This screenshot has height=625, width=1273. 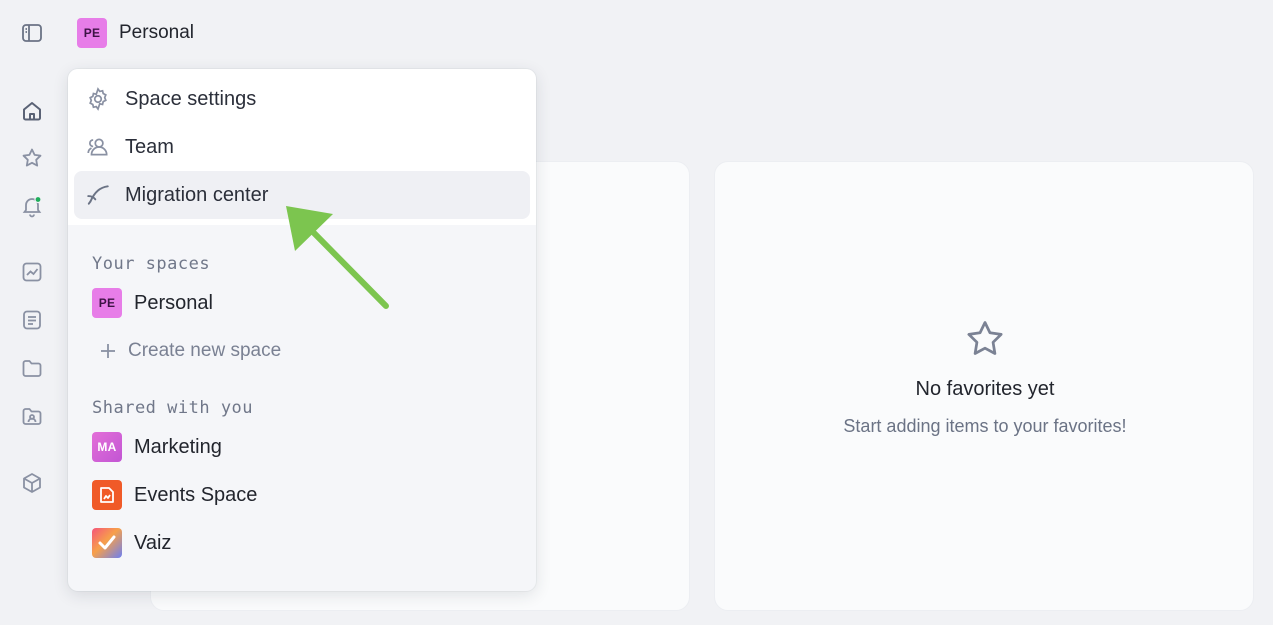 What do you see at coordinates (107, 447) in the screenshot?
I see `space-badge: MA` at bounding box center [107, 447].